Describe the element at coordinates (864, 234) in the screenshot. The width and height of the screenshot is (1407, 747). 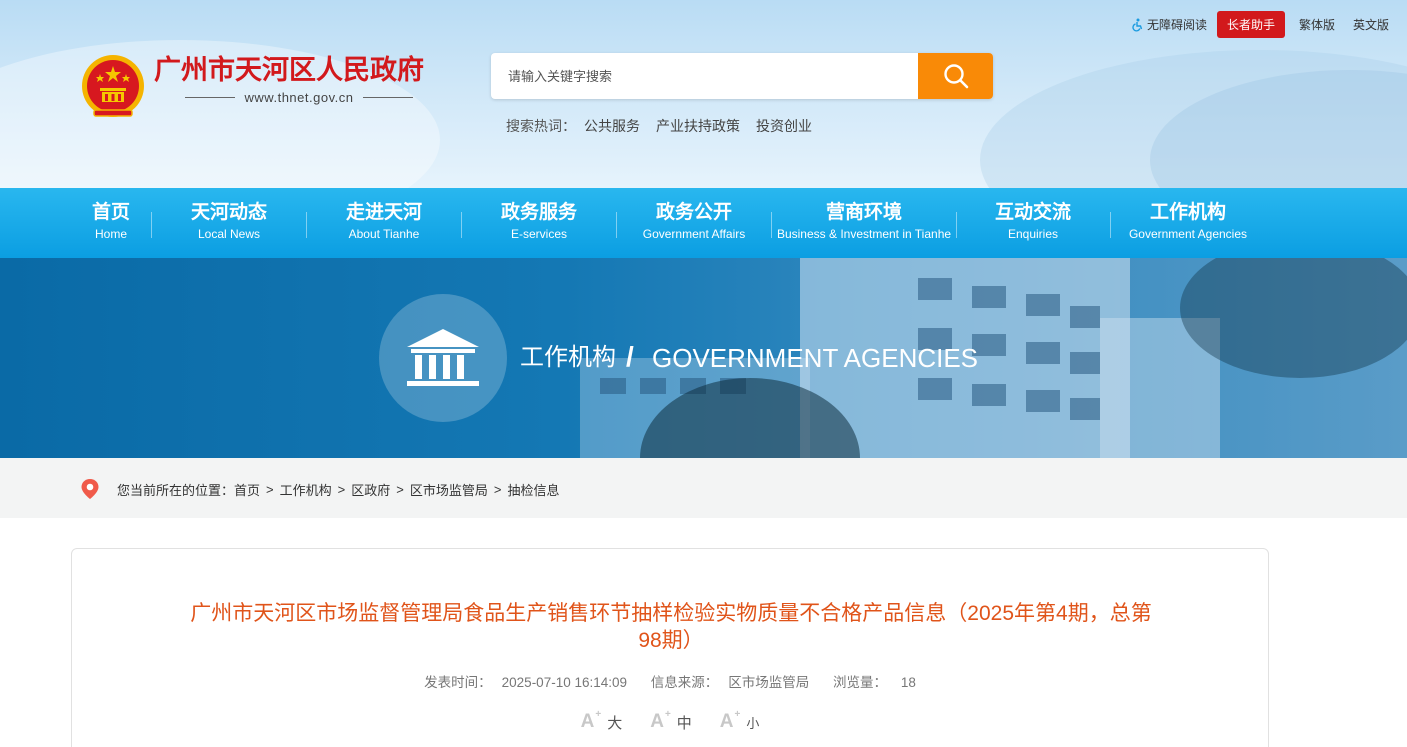
I see `nav-label-en: Business & Investment in Tianhe` at that location.